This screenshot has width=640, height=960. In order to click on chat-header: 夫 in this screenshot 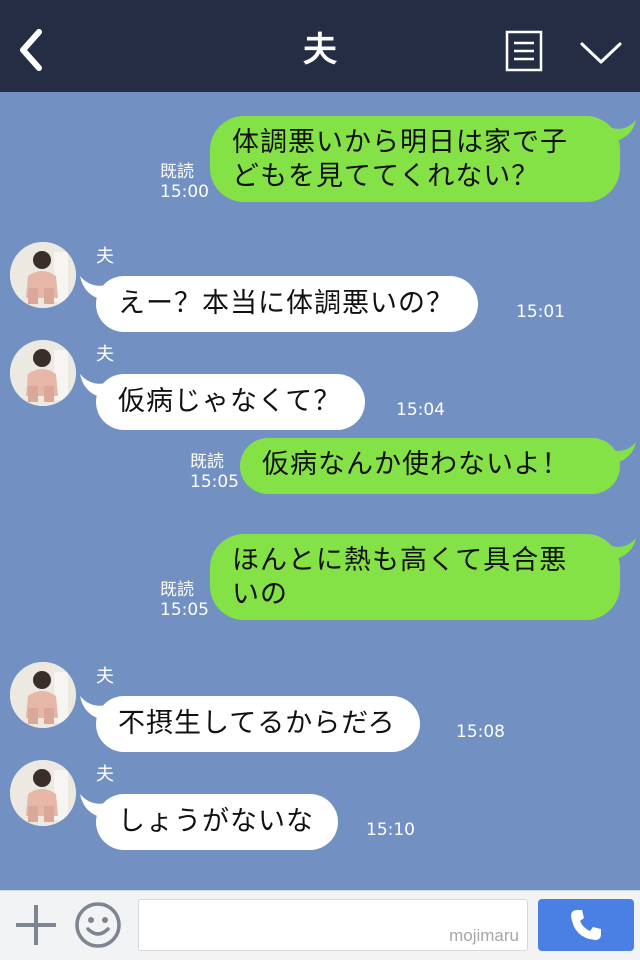, I will do `click(320, 46)`.